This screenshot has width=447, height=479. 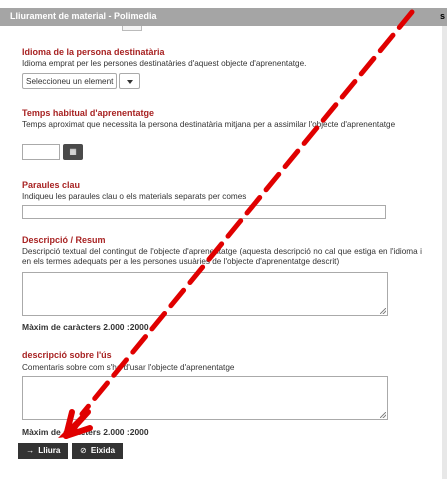 What do you see at coordinates (442, 16) in the screenshot?
I see `window-edge-letter: s` at bounding box center [442, 16].